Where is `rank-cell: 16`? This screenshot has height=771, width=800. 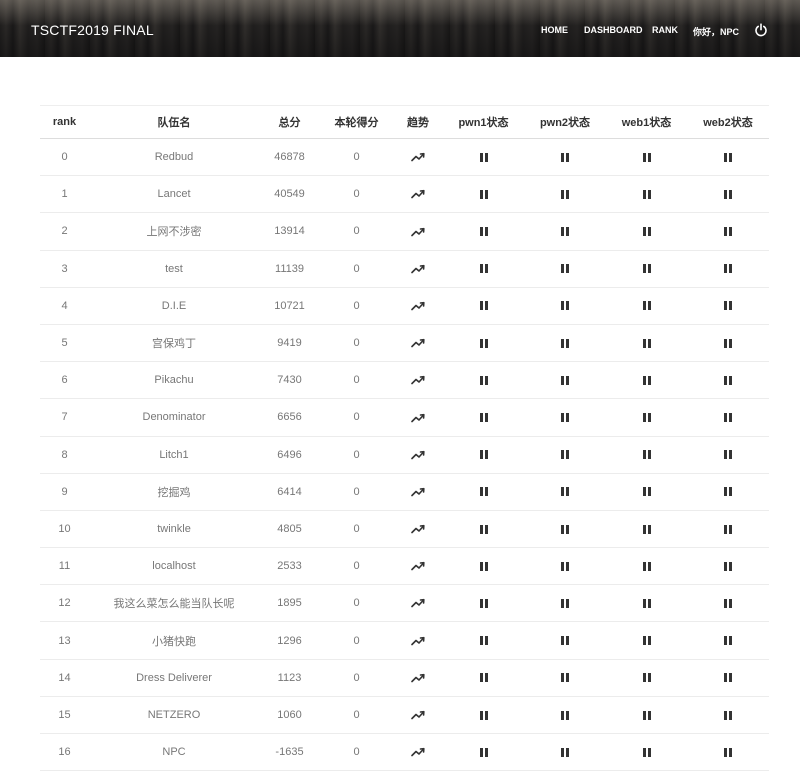
rank-cell: 16 is located at coordinates (64, 752).